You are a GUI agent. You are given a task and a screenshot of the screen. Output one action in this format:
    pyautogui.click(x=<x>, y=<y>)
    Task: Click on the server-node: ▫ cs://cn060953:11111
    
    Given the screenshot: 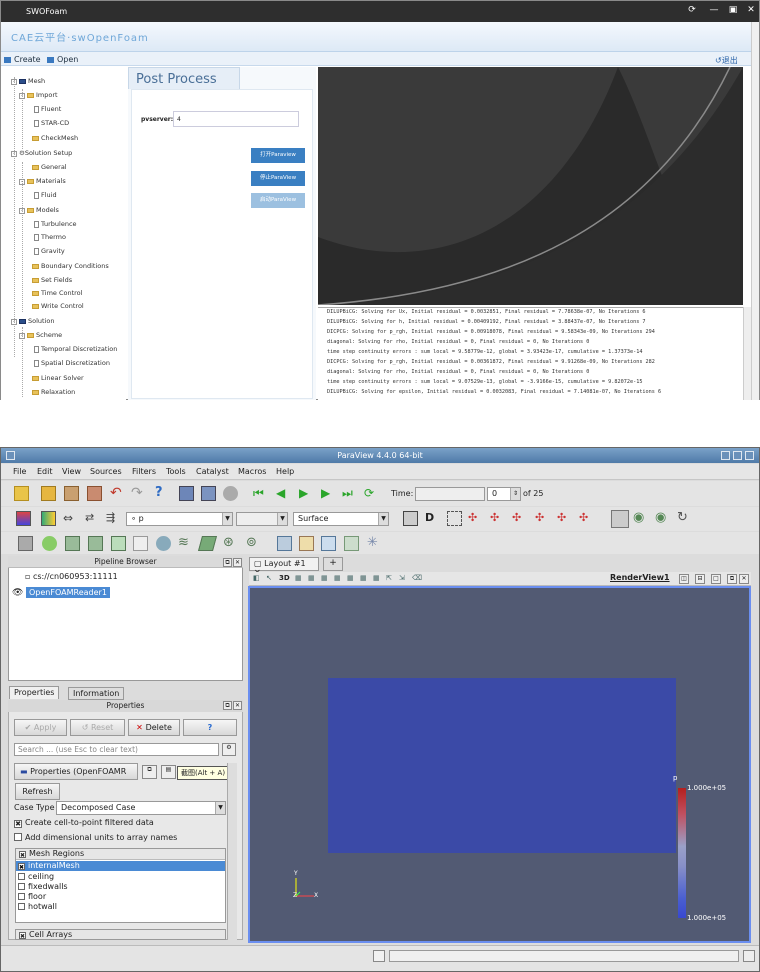 What is the action you would take?
    pyautogui.click(x=71, y=576)
    